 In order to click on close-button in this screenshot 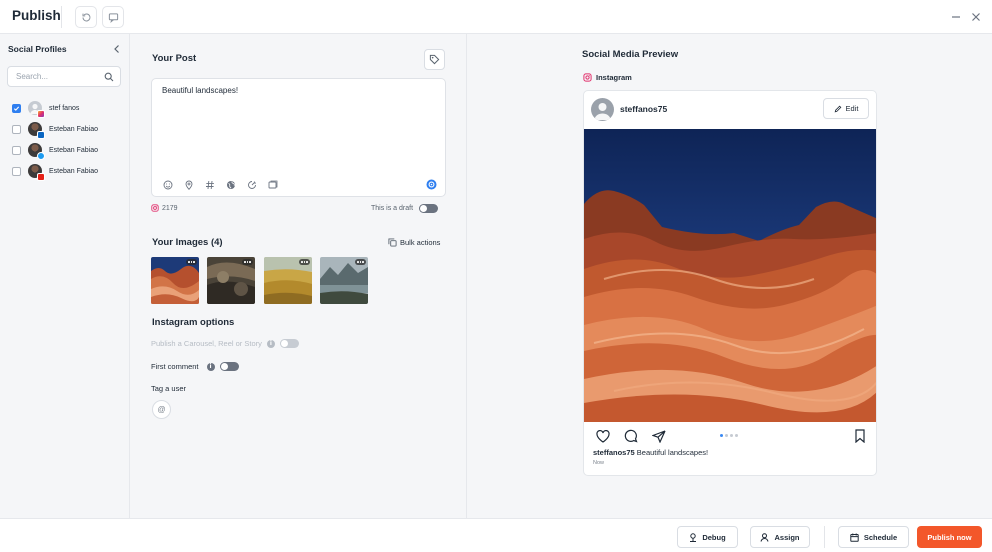, I will do `click(976, 17)`.